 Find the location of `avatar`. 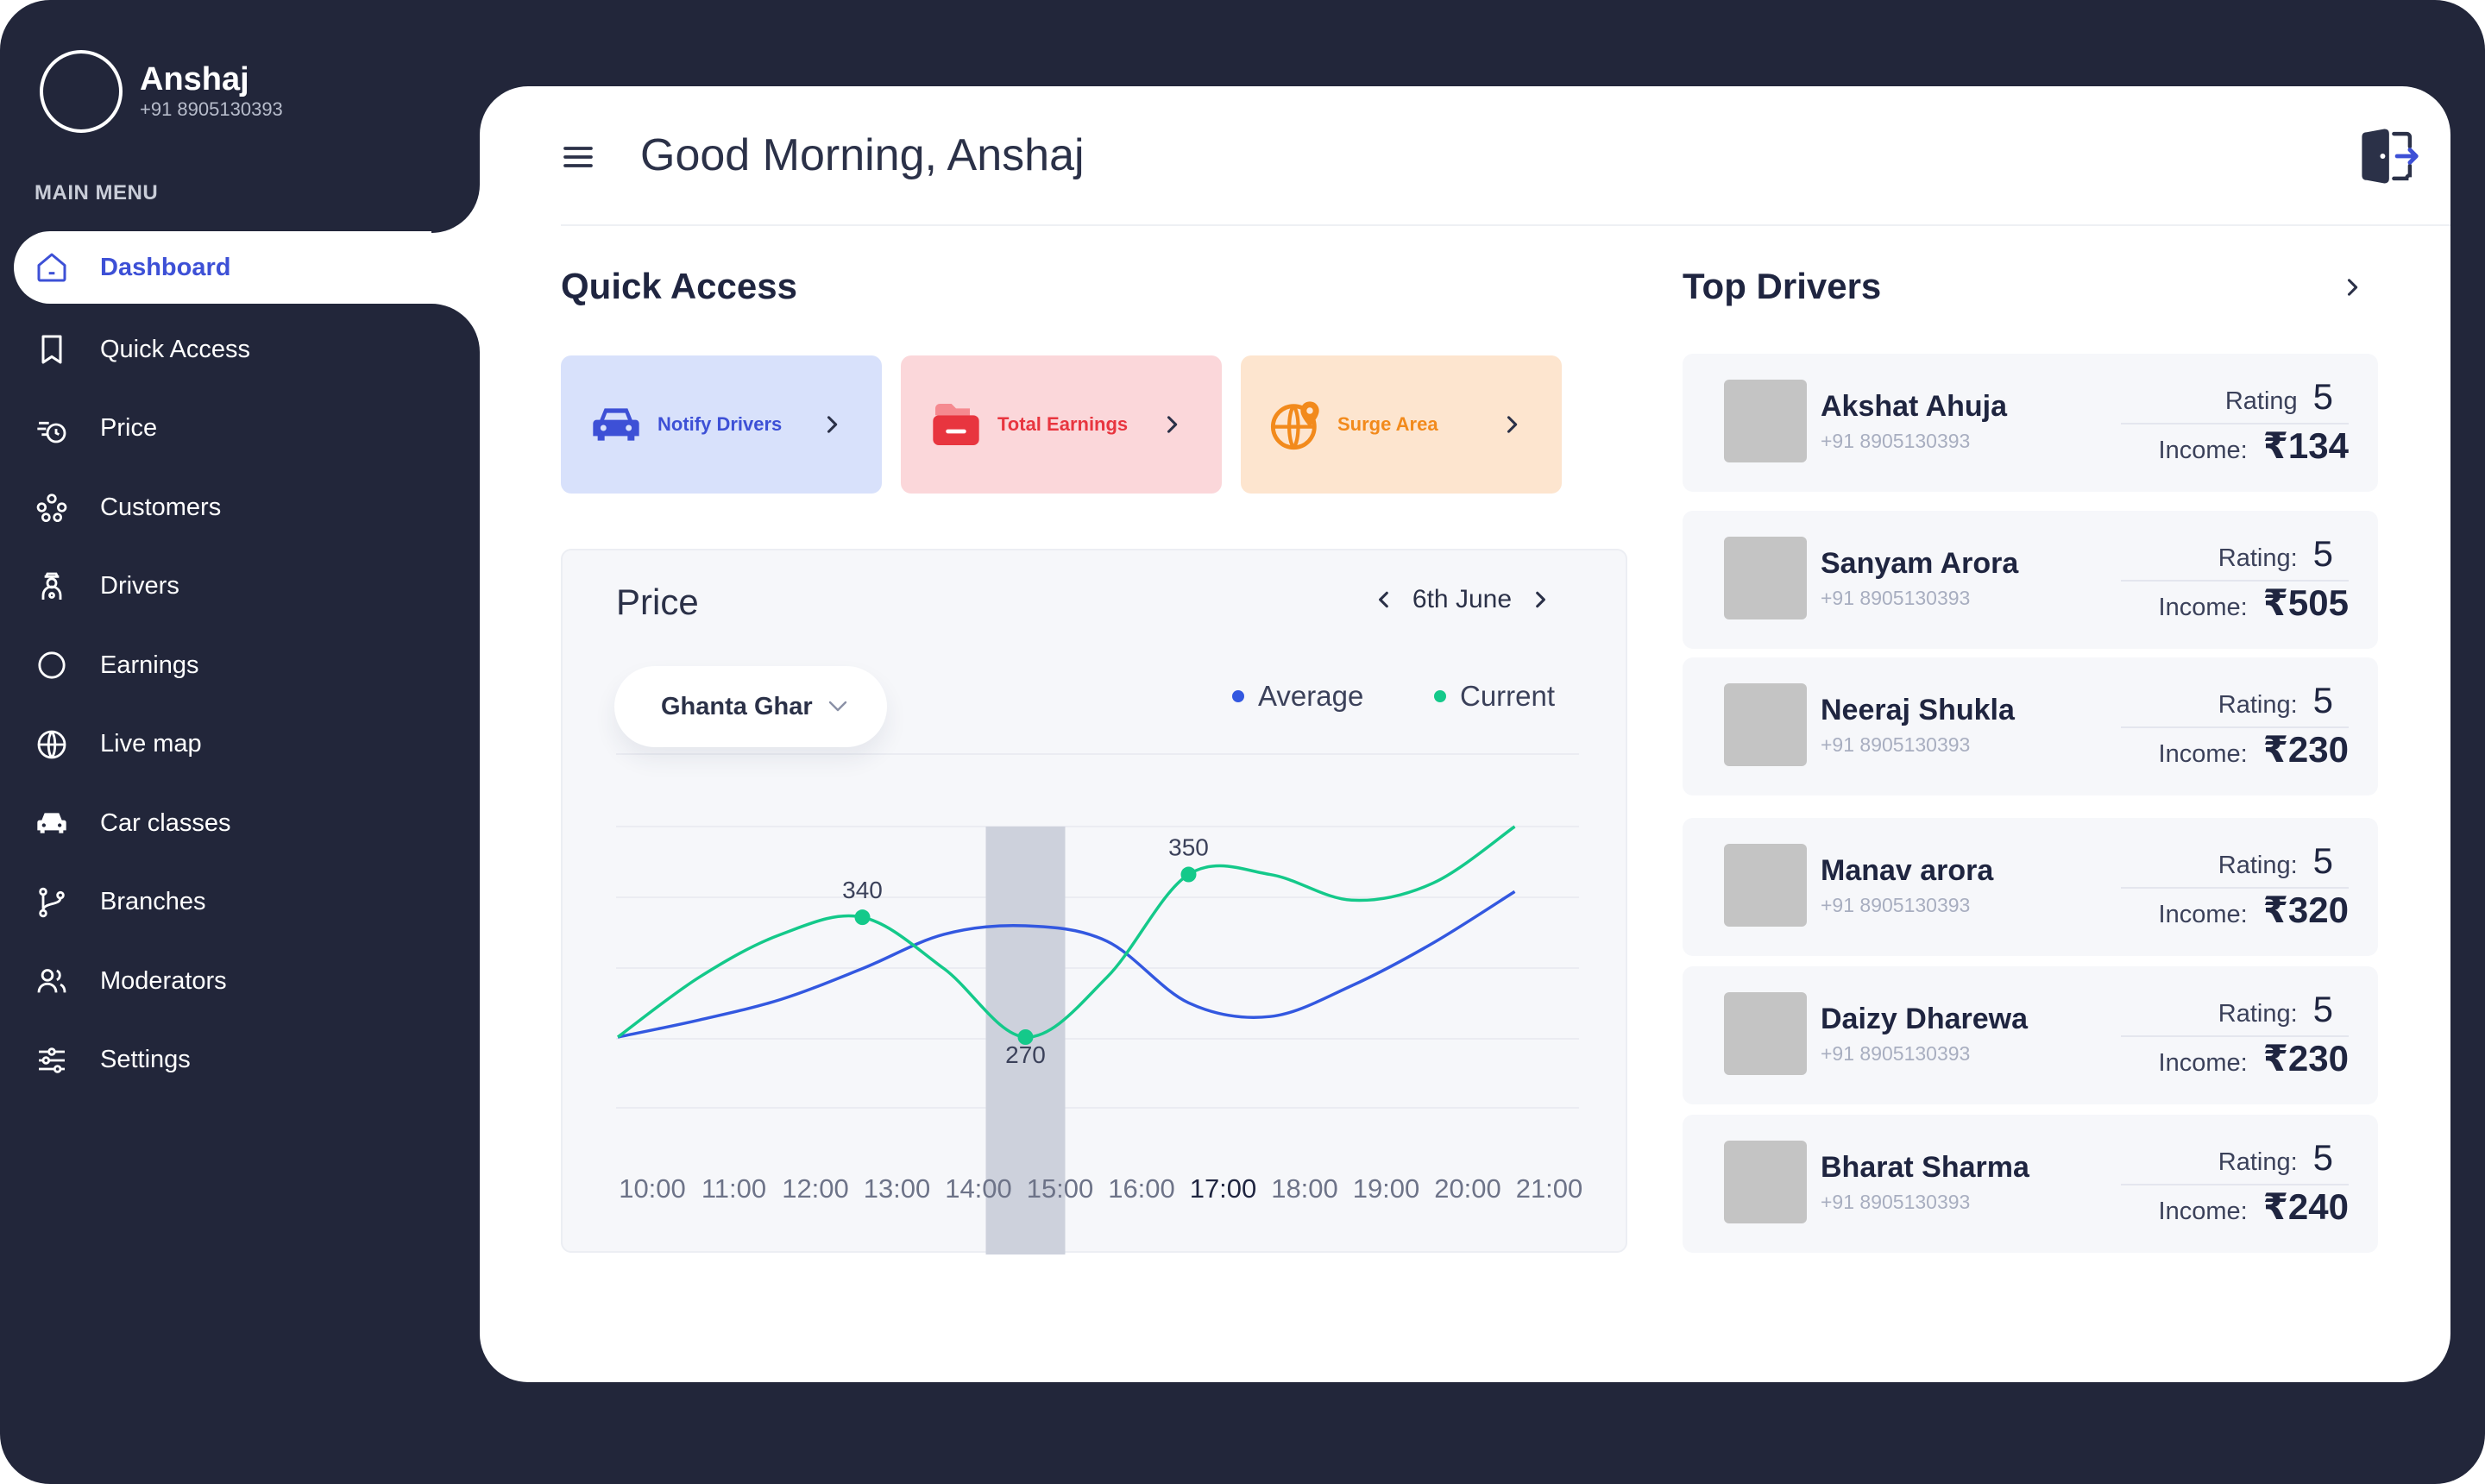

avatar is located at coordinates (81, 91).